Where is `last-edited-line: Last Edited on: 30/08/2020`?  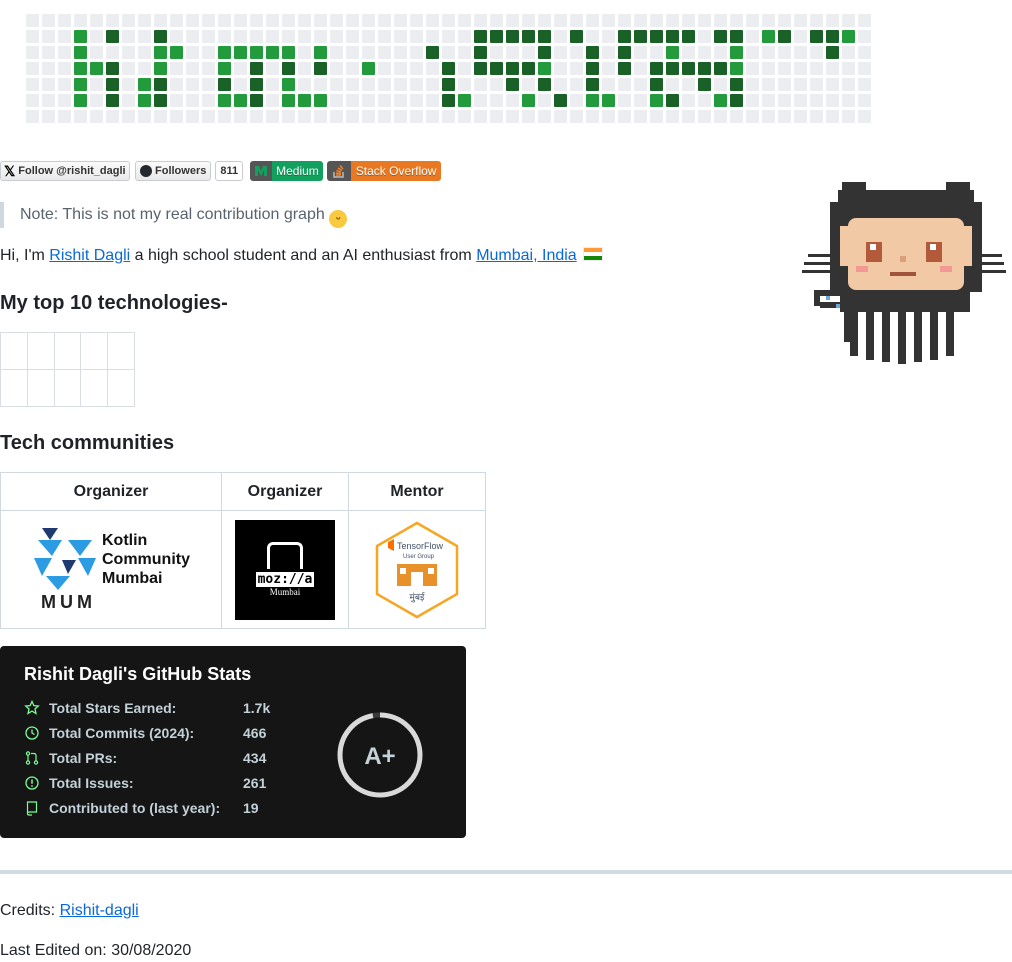
last-edited-line: Last Edited on: 30/08/2020 is located at coordinates (96, 950).